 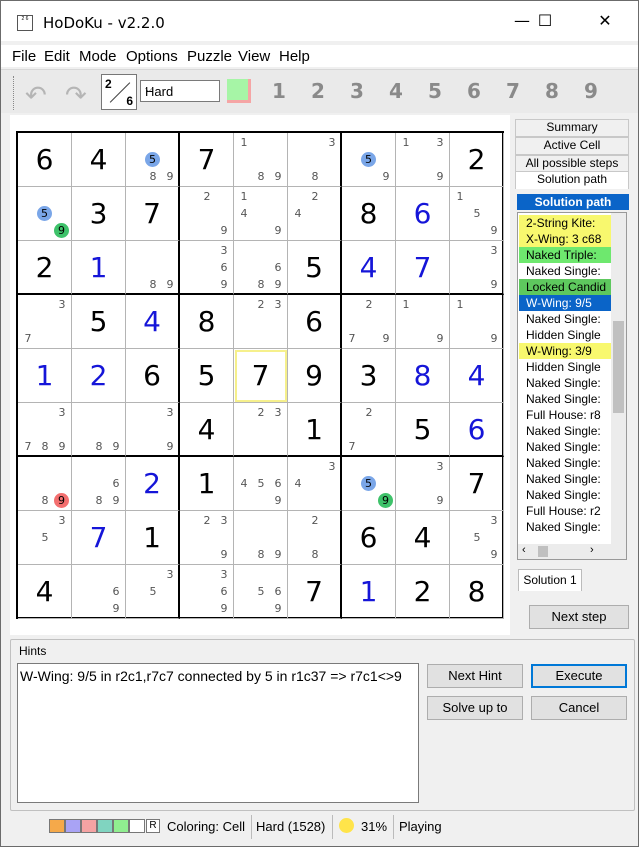 What do you see at coordinates (369, 268) in the screenshot?
I see `cell-r3c7: 4` at bounding box center [369, 268].